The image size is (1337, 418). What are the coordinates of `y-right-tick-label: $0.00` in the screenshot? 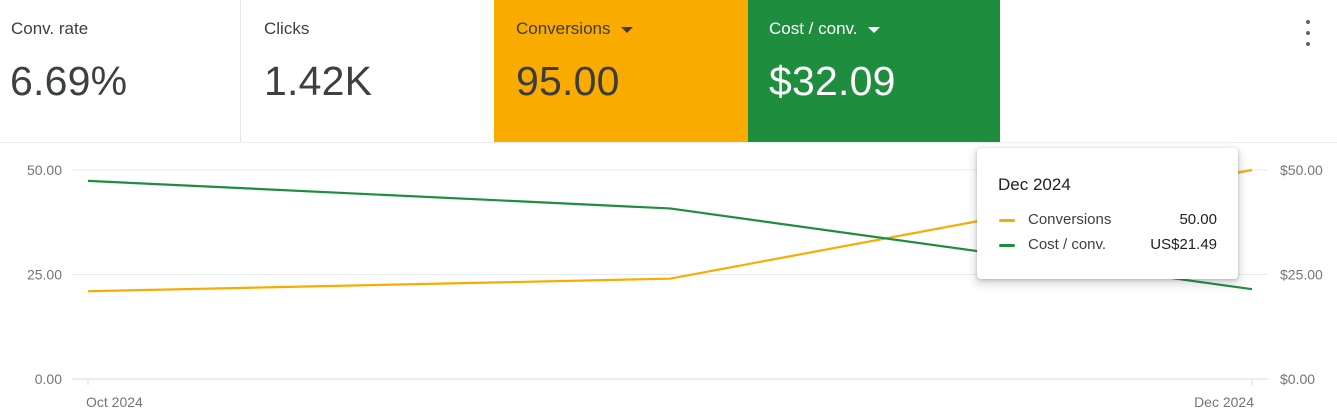 It's located at (1297, 379).